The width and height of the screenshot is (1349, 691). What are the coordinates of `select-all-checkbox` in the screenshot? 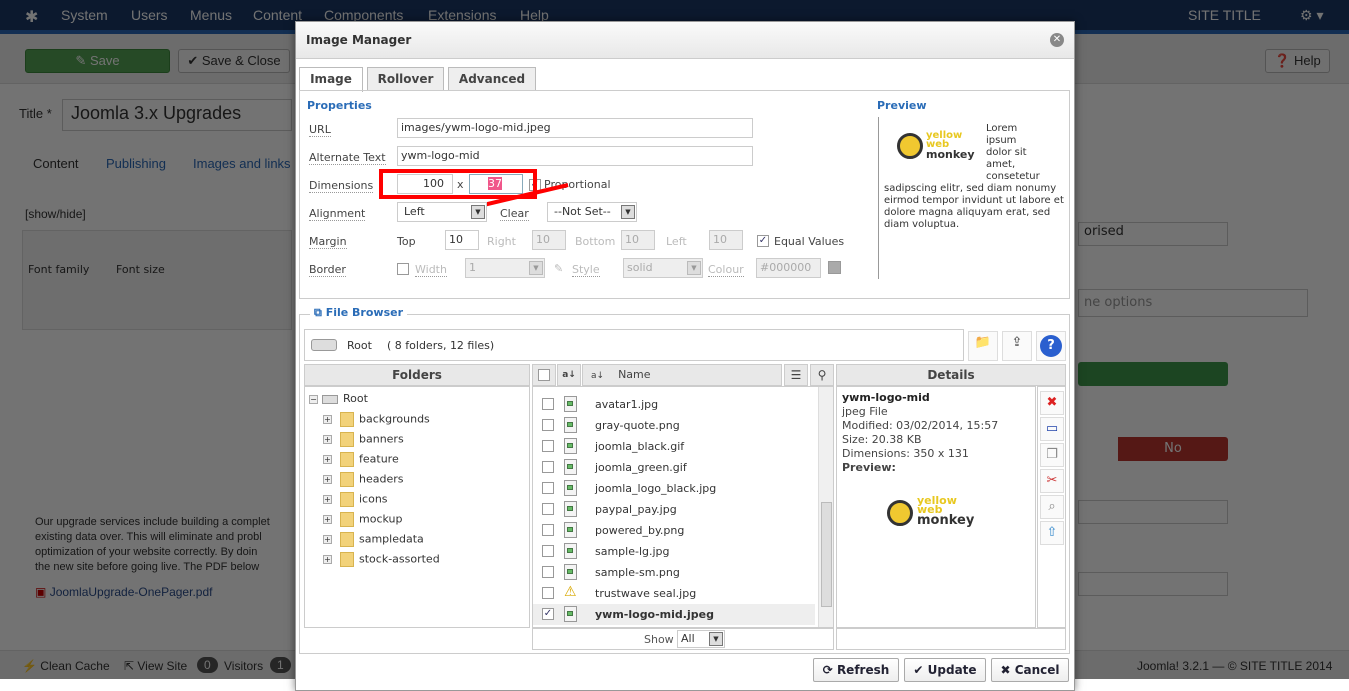 It's located at (544, 375).